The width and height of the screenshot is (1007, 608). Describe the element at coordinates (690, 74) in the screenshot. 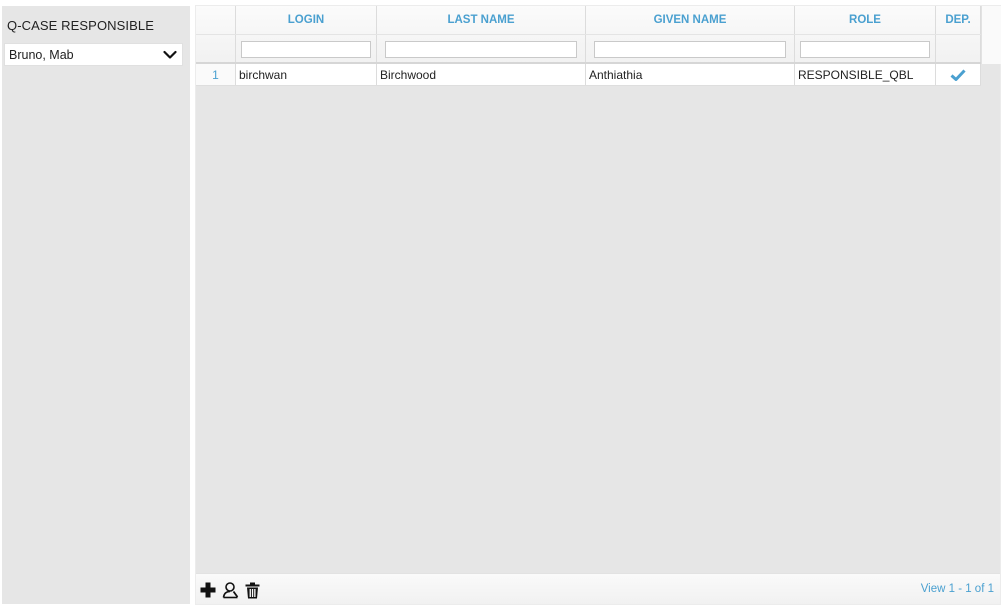

I see `cell-given-name: Anthiathia` at that location.